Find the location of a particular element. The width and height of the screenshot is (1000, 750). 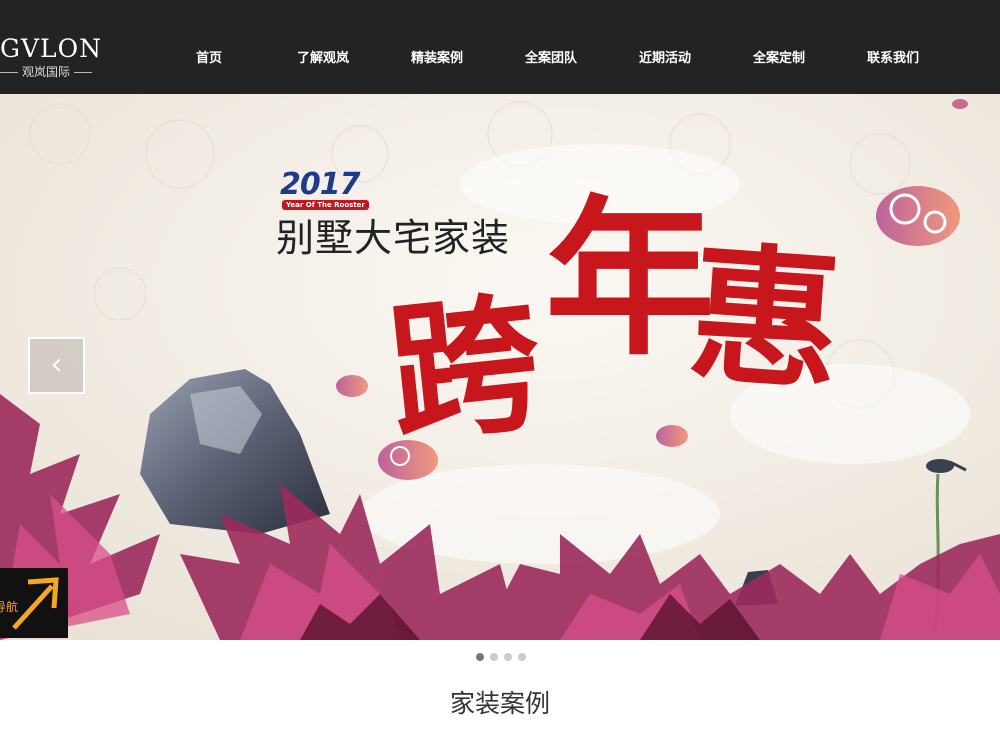

year-tagline: Year Of The Rooster is located at coordinates (325, 205).